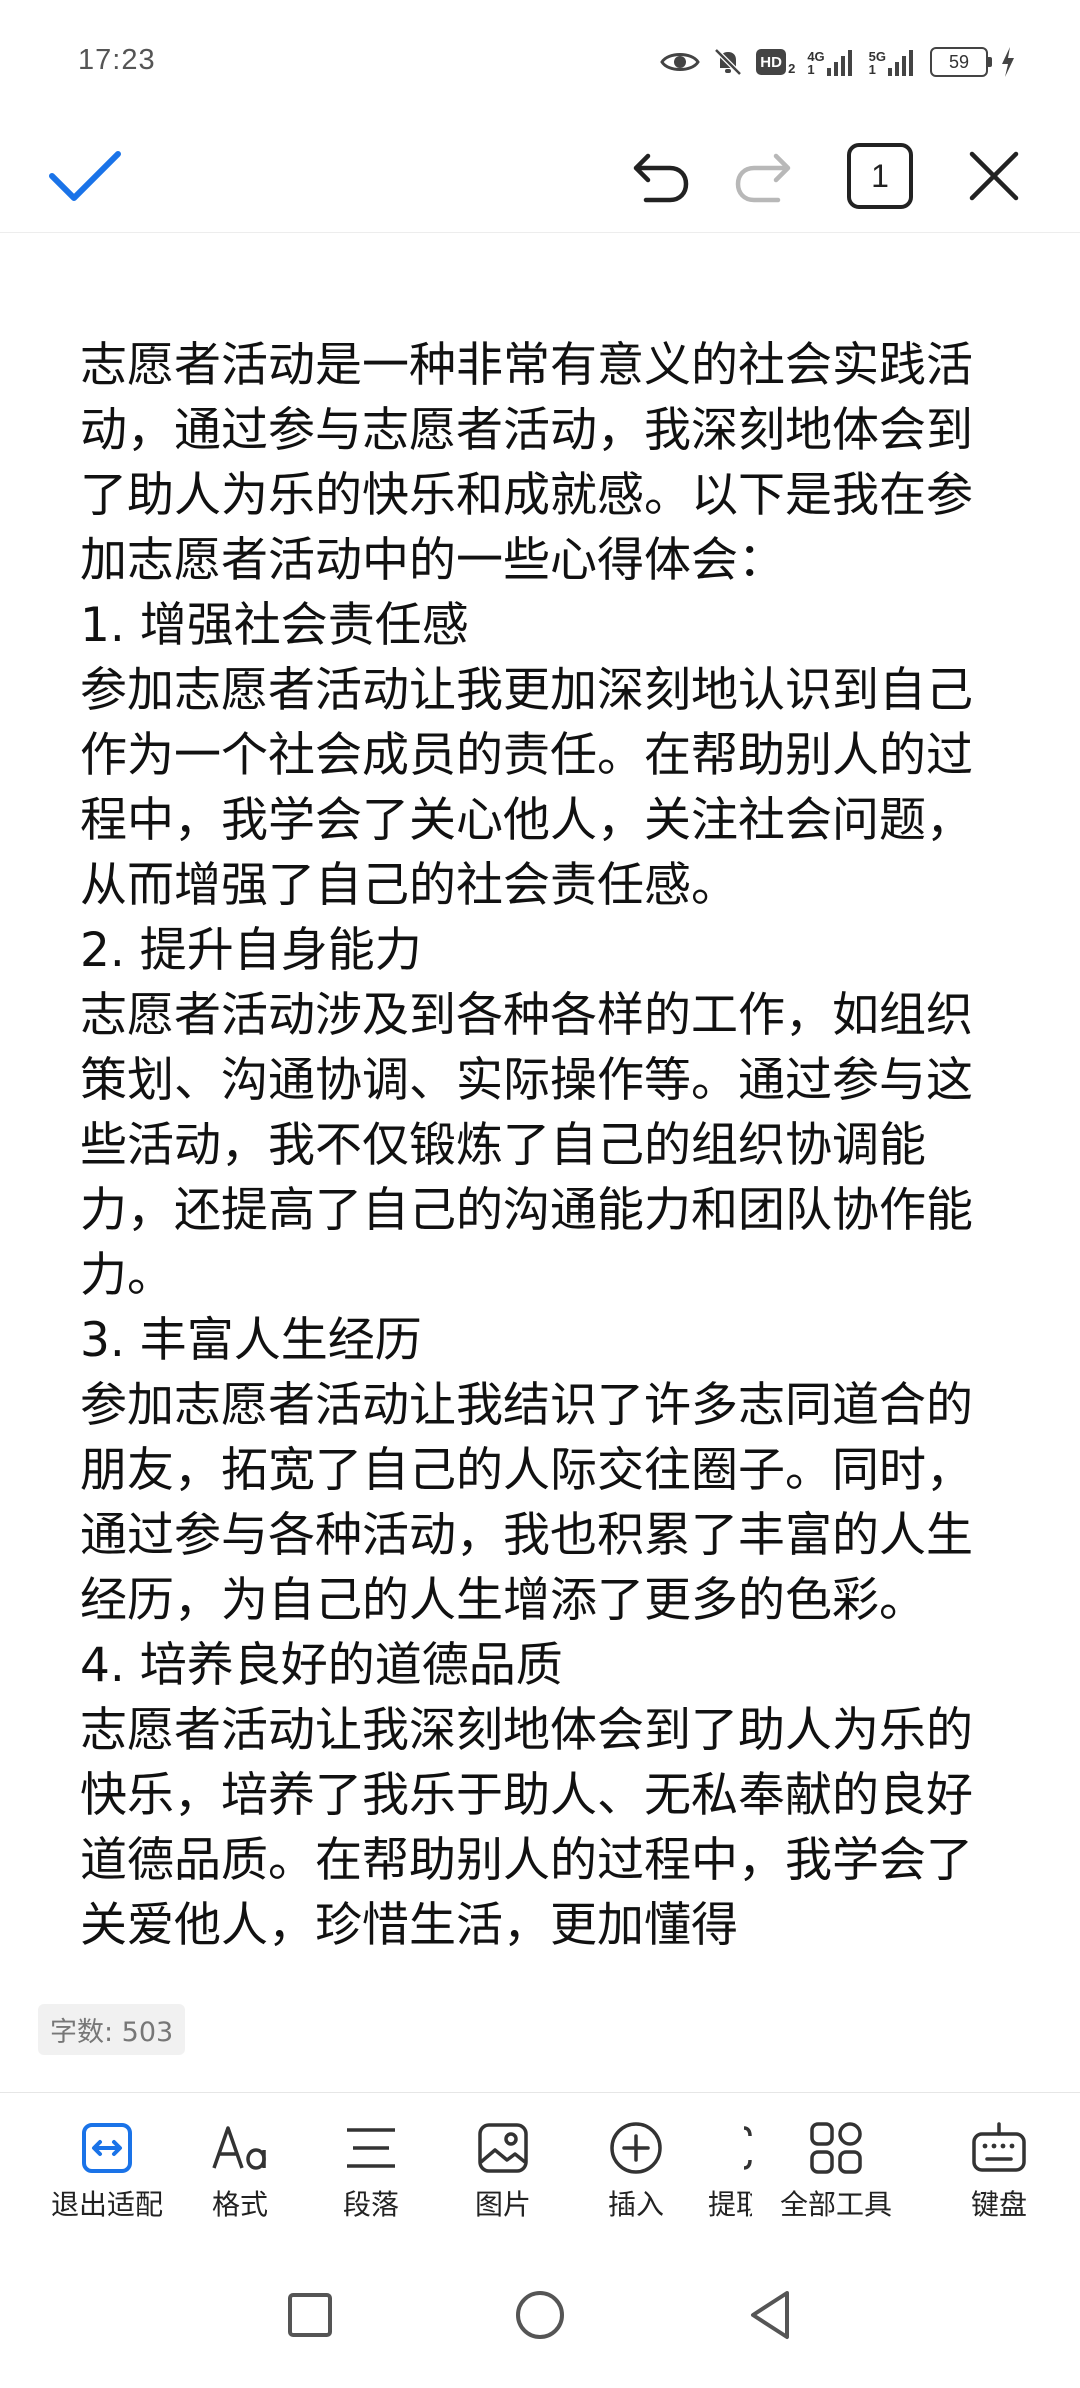 This screenshot has height=2388, width=1080. I want to click on image-button: 图片, so click(503, 2172).